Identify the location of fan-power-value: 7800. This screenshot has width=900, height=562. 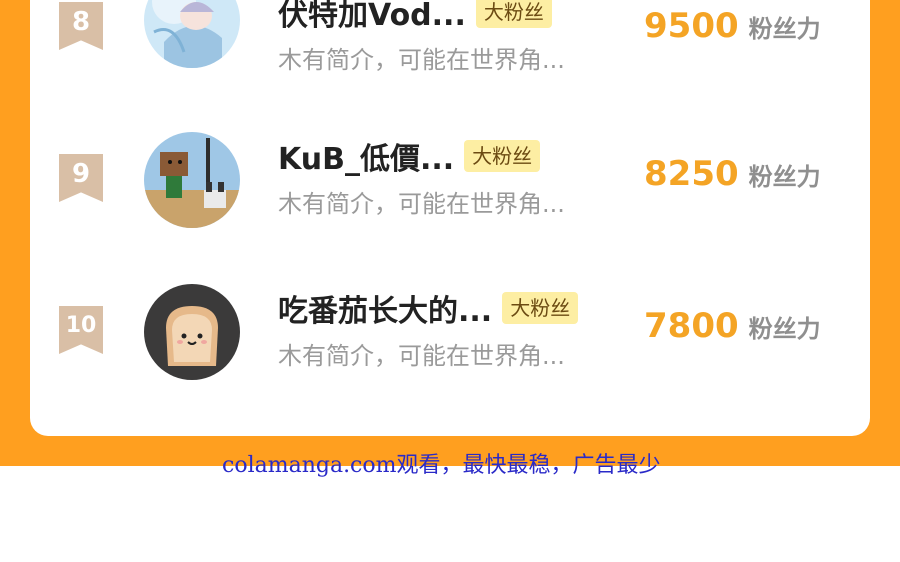
(691, 326).